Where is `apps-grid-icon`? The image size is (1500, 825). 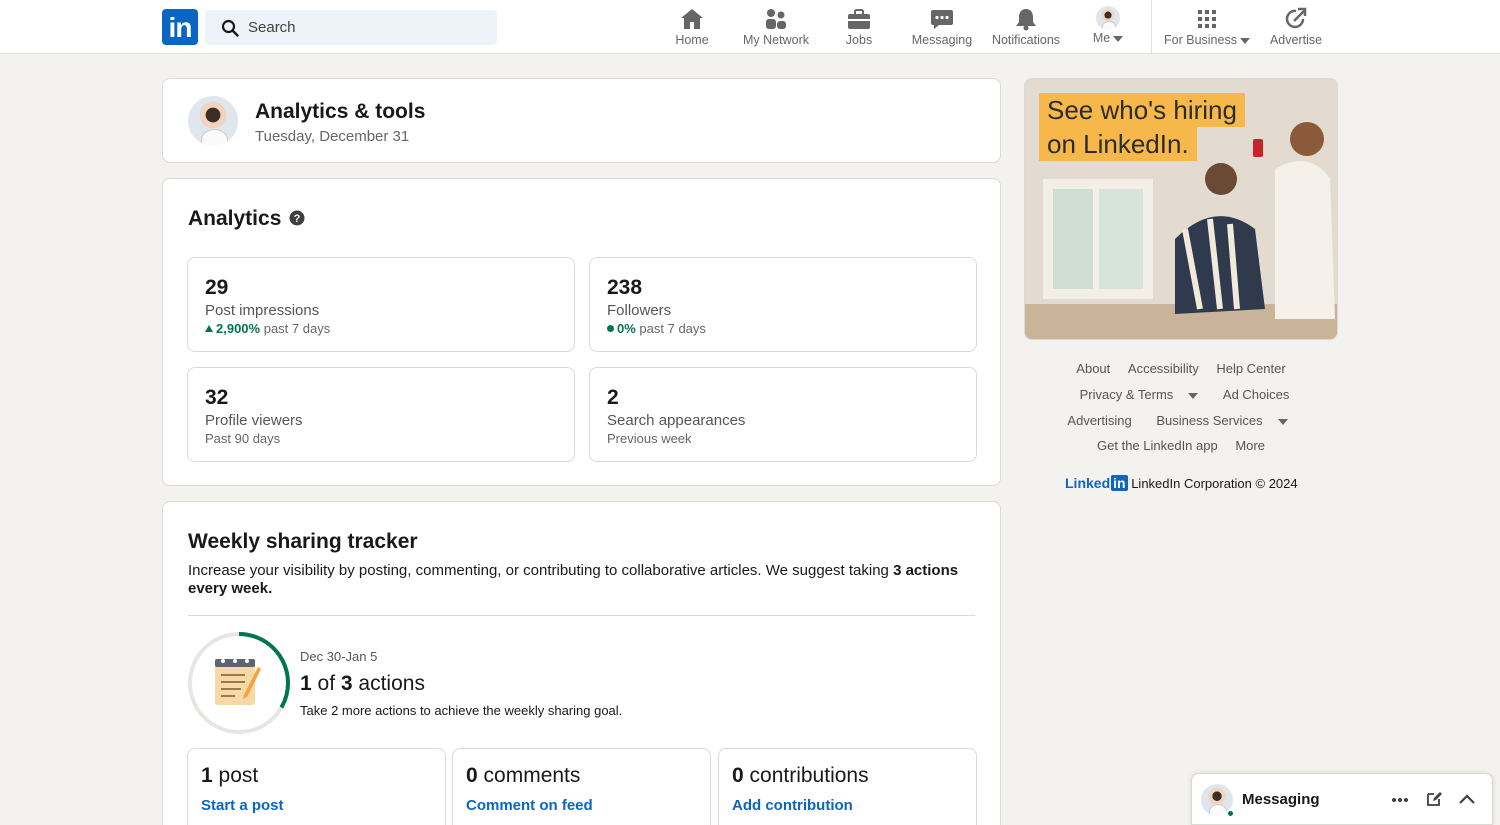
apps-grid-icon is located at coordinates (1207, 19).